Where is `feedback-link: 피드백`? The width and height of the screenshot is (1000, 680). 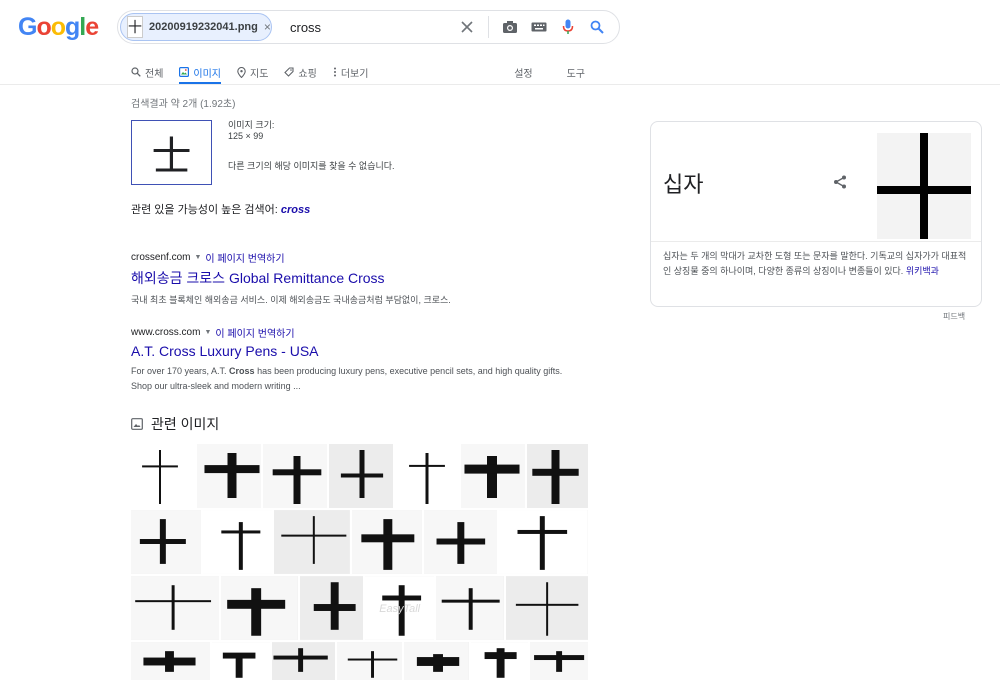
feedback-link: 피드백 is located at coordinates (954, 316).